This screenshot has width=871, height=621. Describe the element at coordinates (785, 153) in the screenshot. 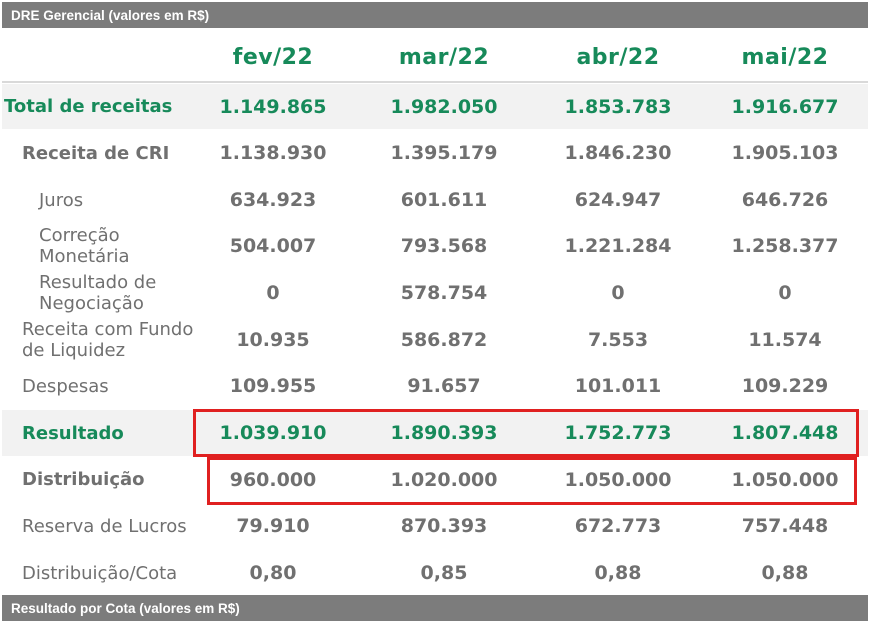

I see `value-cell: 1.905.103` at that location.